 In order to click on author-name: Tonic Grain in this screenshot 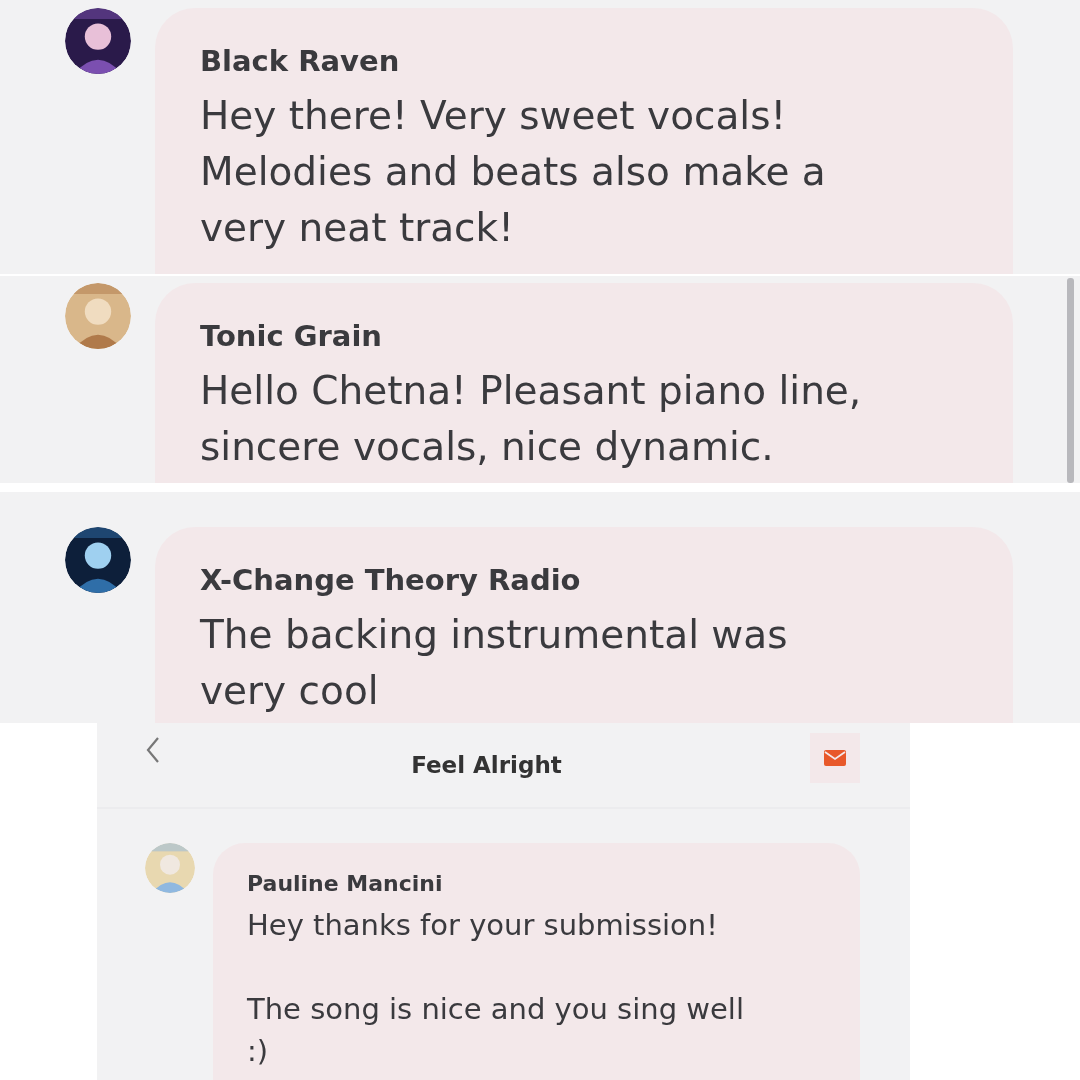, I will do `click(291, 336)`.